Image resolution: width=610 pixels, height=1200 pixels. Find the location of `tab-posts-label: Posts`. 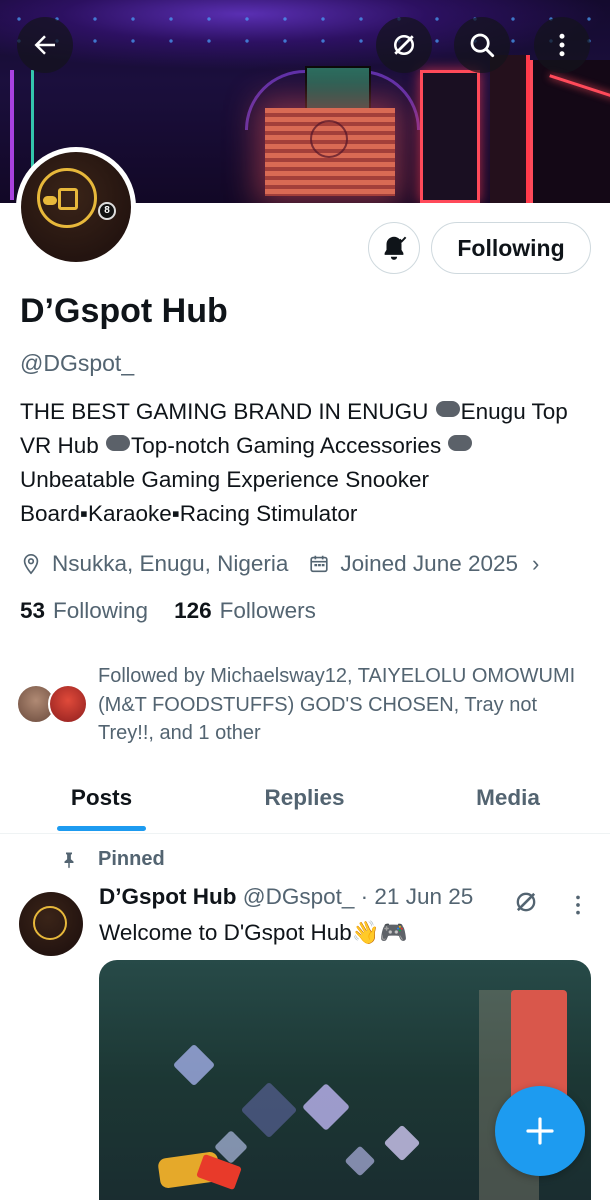

tab-posts-label: Posts is located at coordinates (101, 797).